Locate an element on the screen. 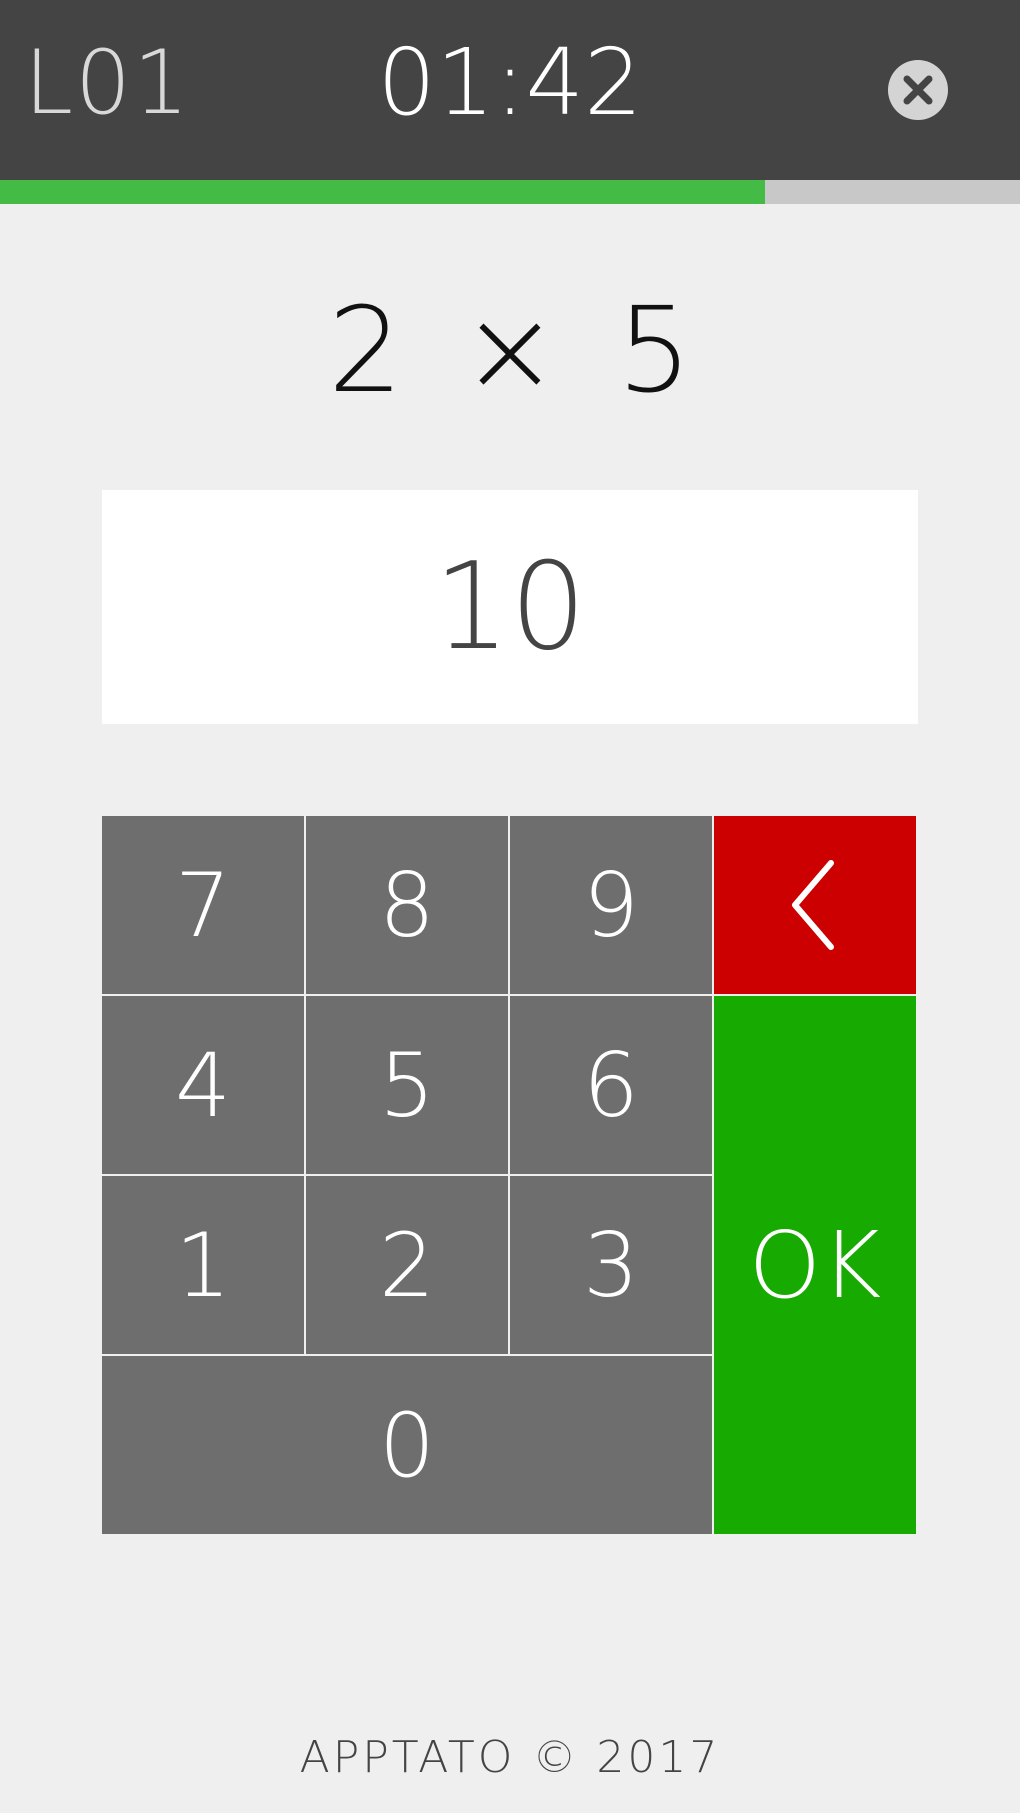  key-1: 1 is located at coordinates (203, 1265).